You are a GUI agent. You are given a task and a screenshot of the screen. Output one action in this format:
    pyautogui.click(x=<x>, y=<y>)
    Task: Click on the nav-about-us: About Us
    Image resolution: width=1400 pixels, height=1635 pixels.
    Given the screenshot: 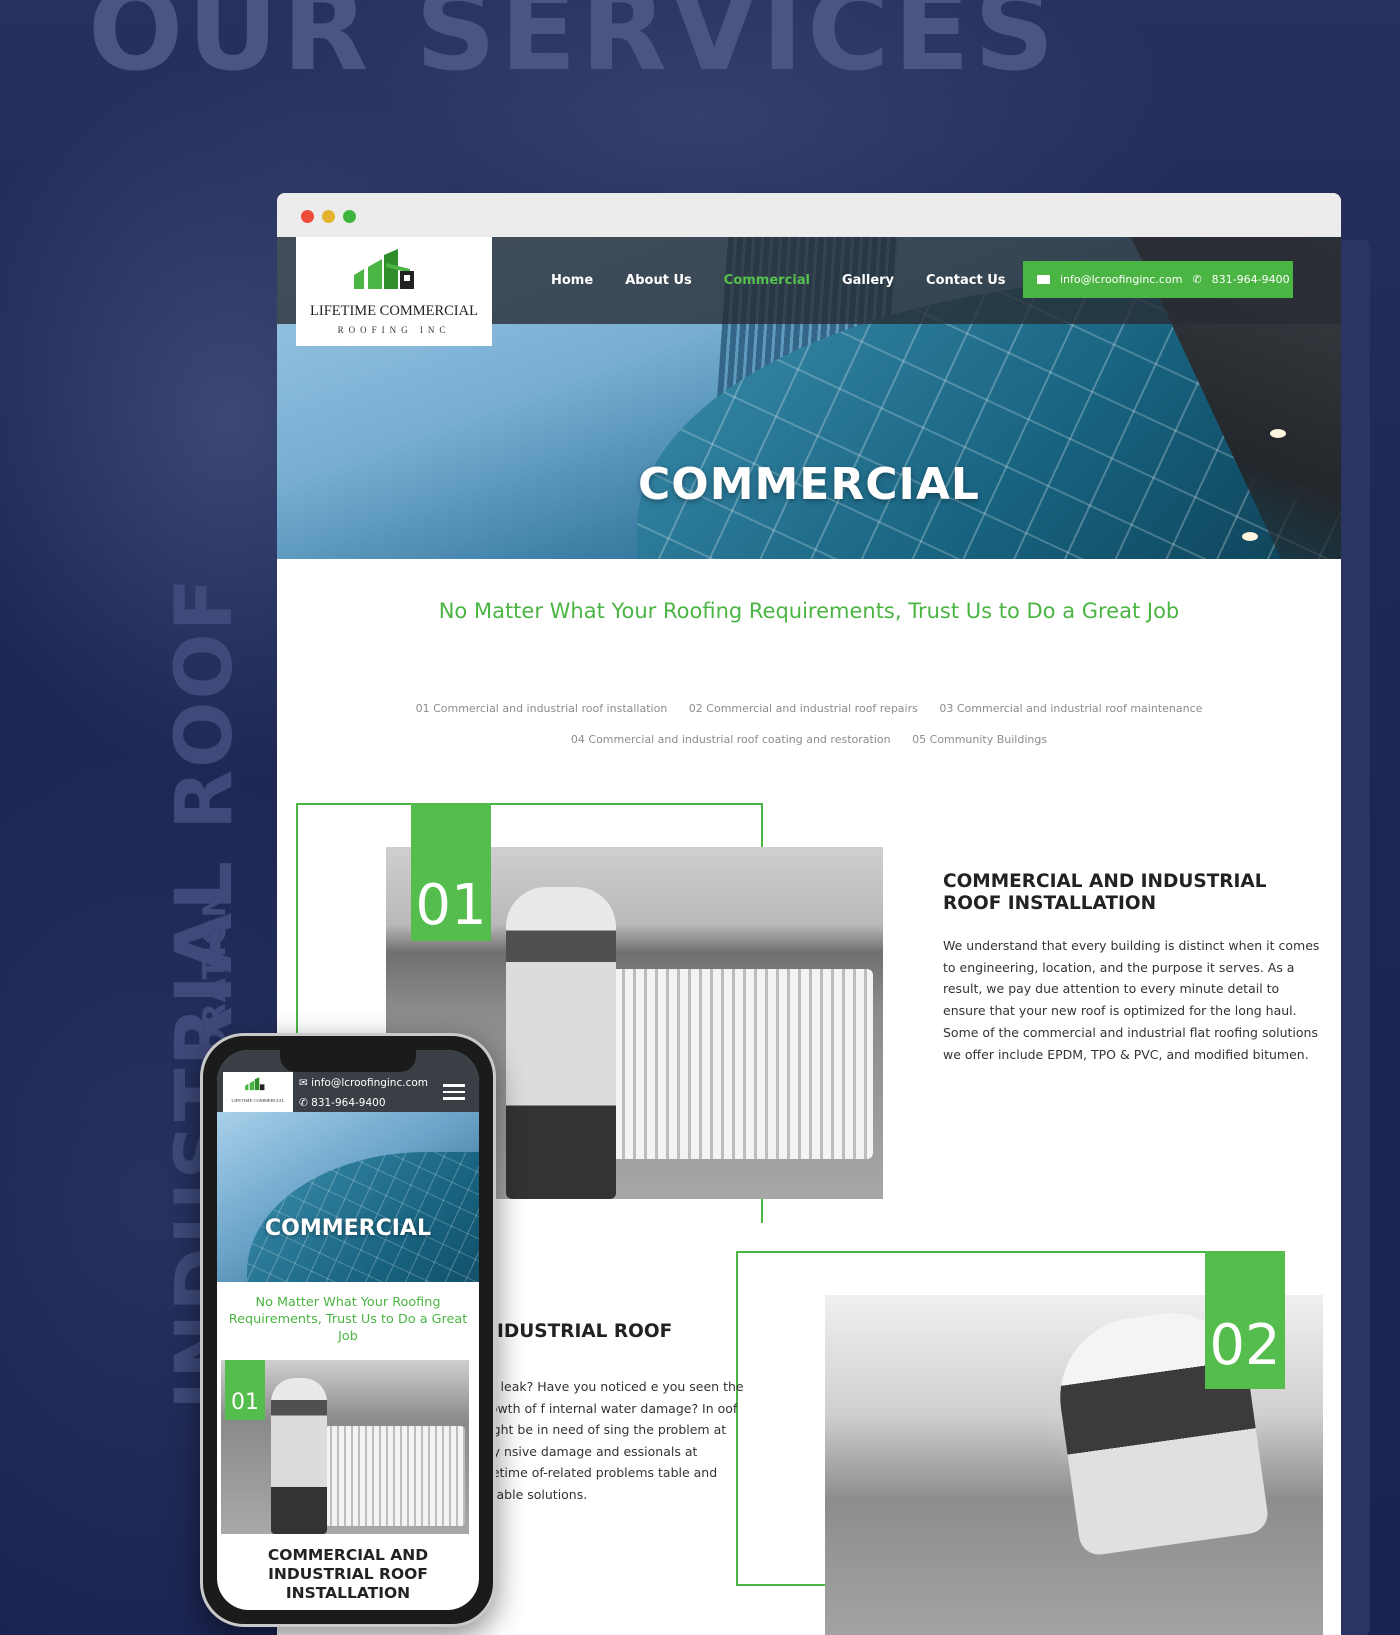 What is the action you would take?
    pyautogui.click(x=658, y=280)
    